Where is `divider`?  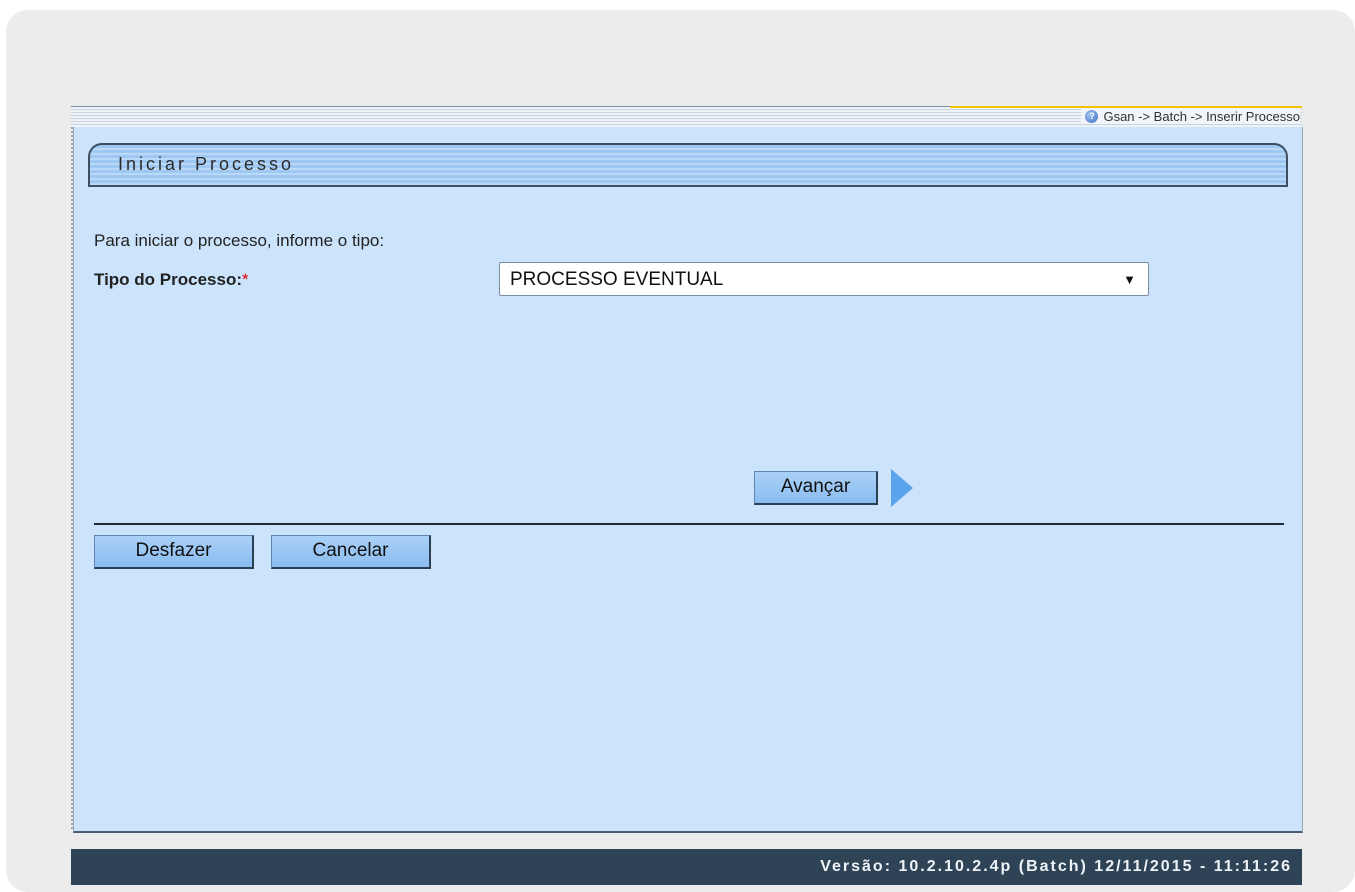
divider is located at coordinates (689, 524).